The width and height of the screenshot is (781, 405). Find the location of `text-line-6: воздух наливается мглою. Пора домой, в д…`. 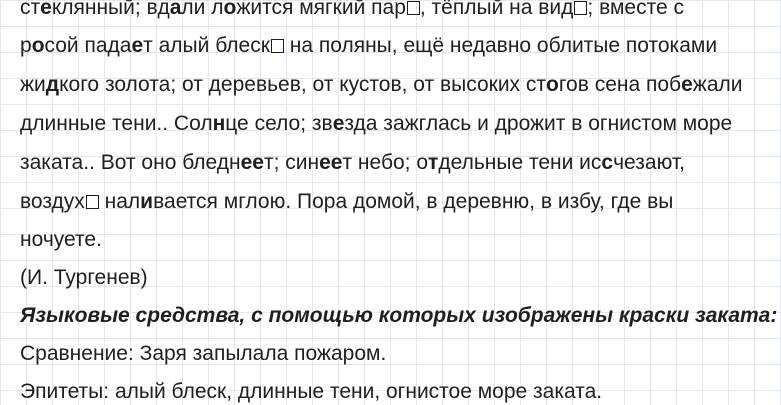

text-line-6: воздух наливается мглою. Пора домой, в д… is located at coordinates (347, 201).